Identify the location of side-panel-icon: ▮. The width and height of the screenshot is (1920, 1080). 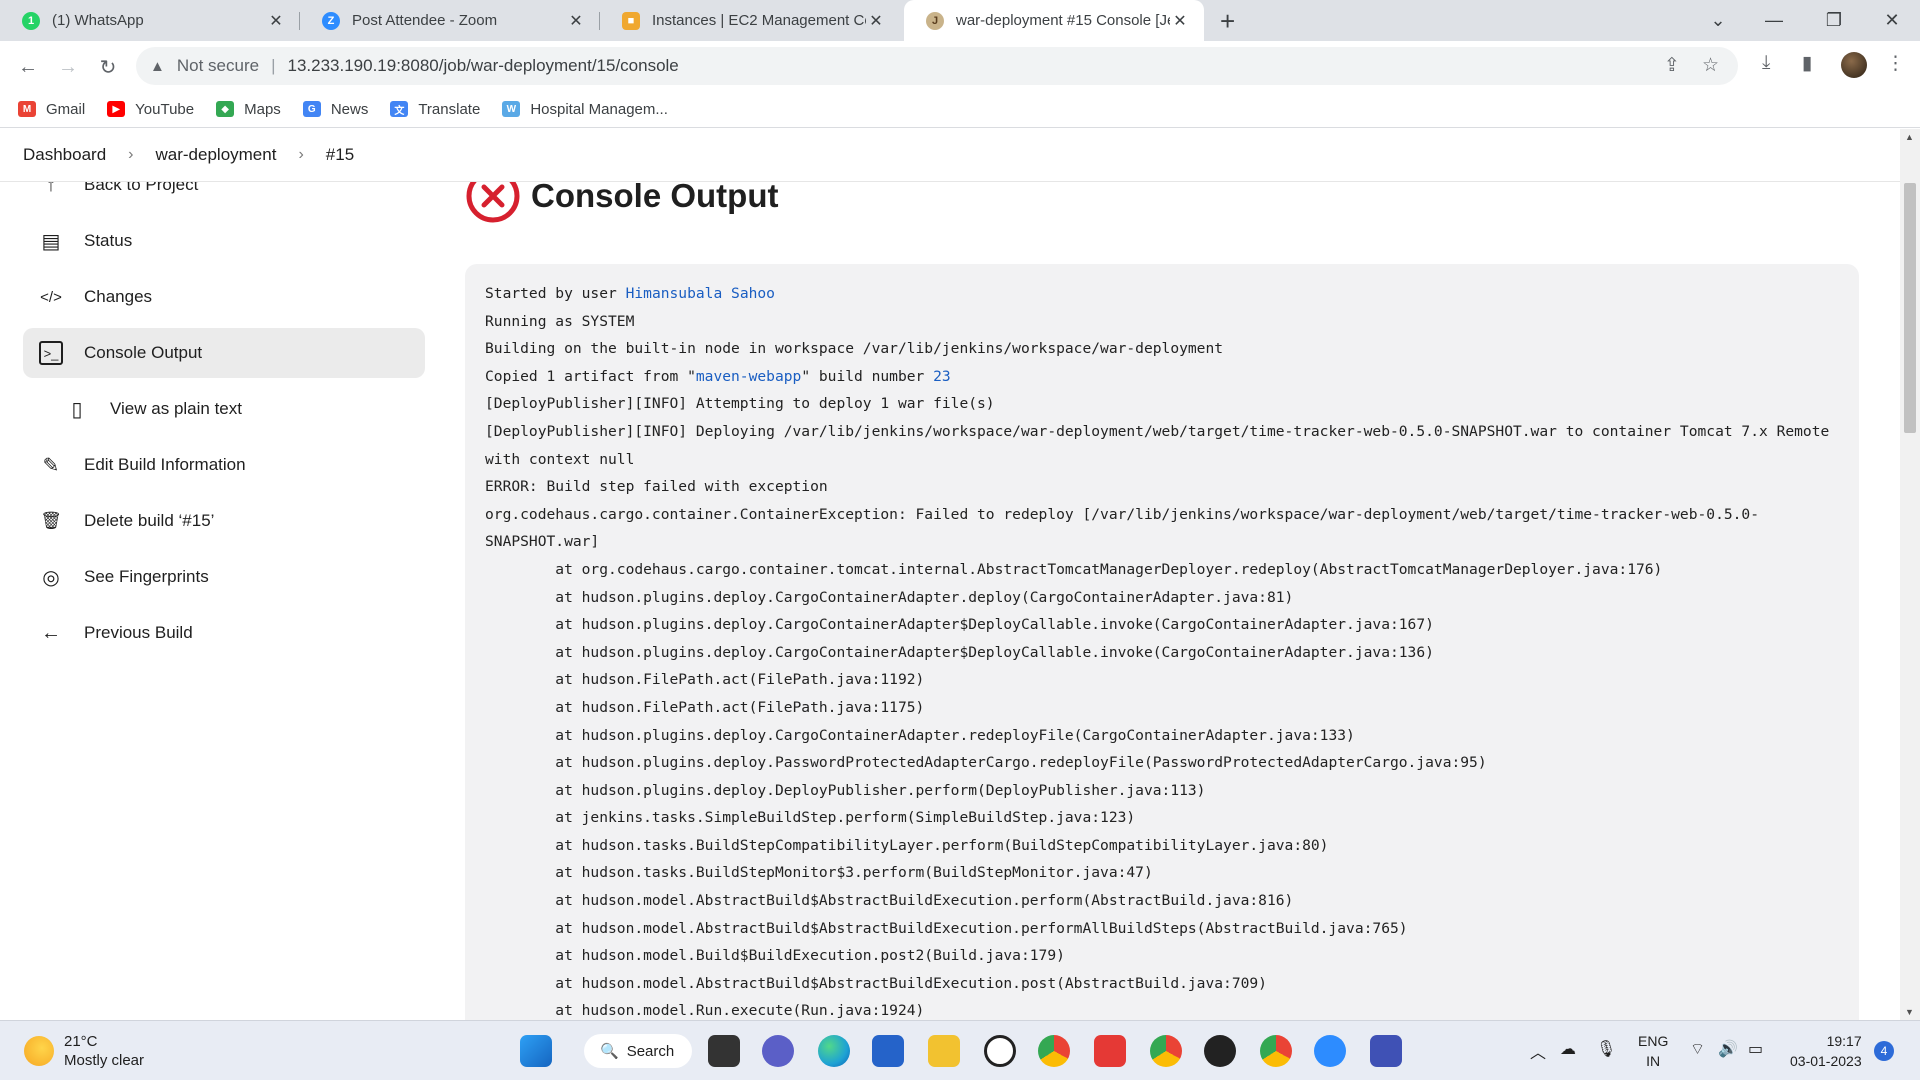
(1807, 63).